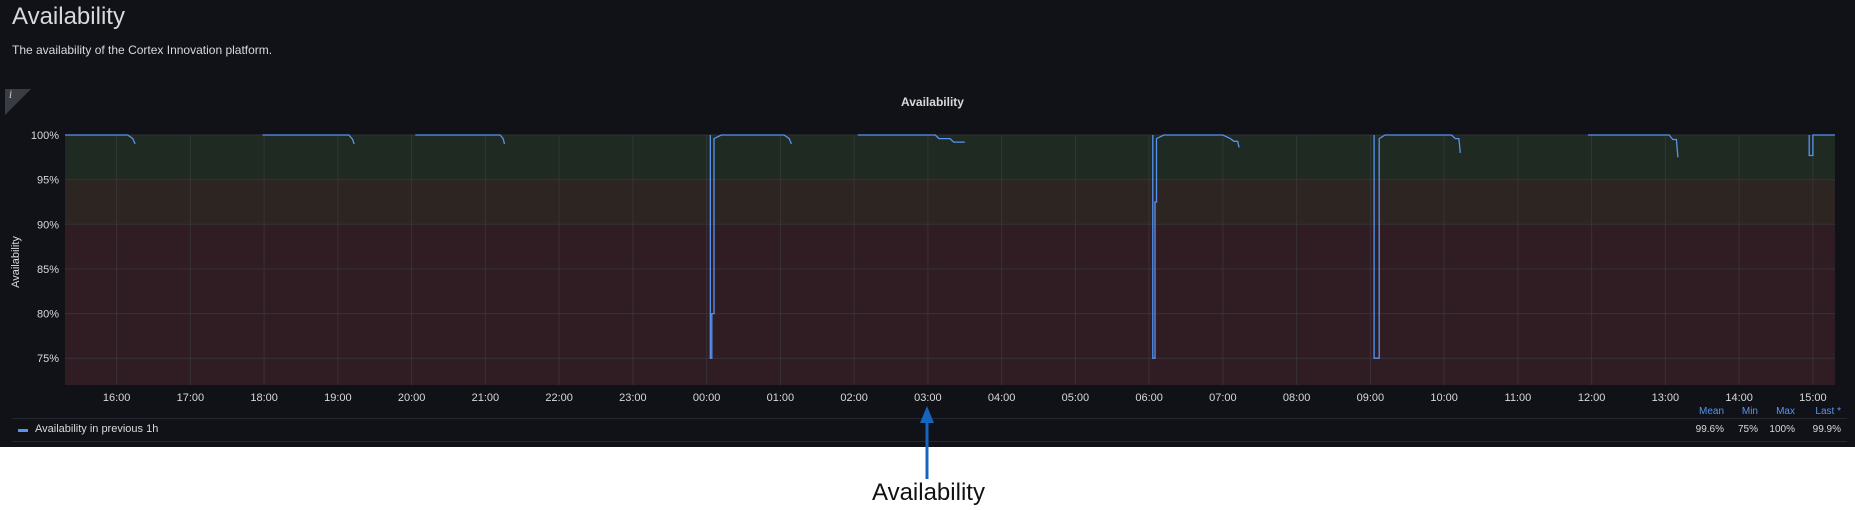  I want to click on annotation-layer, so click(927, 442).